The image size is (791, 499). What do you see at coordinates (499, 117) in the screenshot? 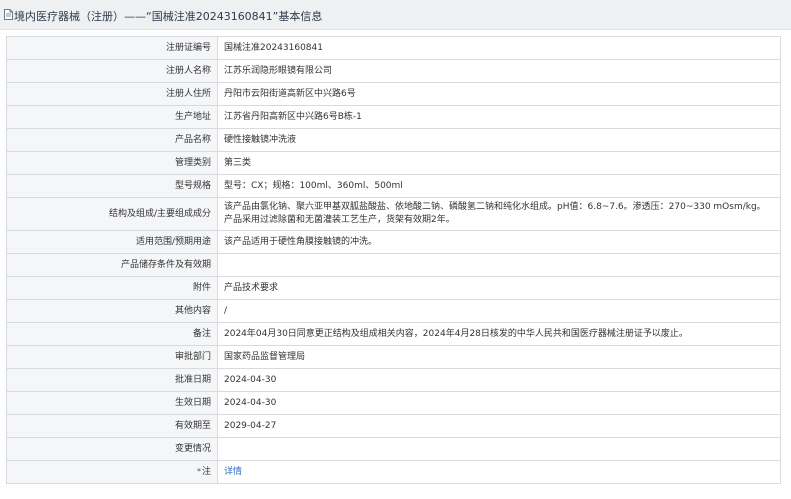
I see `row-value: 江苏省丹阳高新区中兴路6号B栋-1` at bounding box center [499, 117].